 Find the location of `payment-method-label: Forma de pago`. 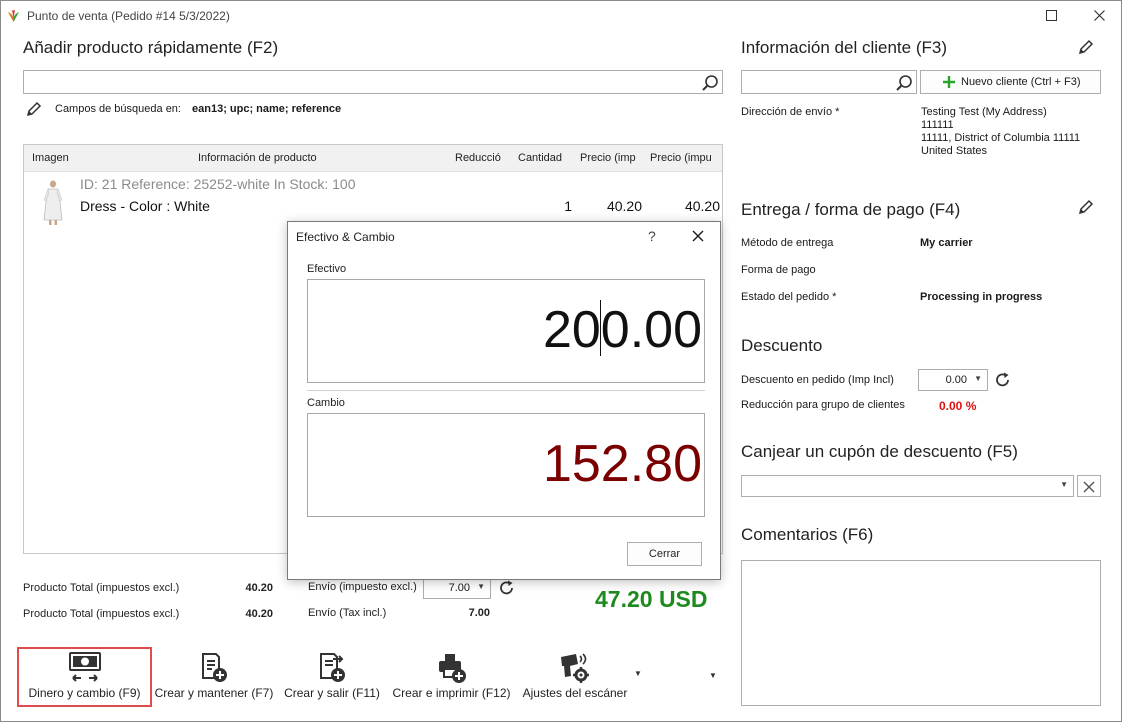

payment-method-label: Forma de pago is located at coordinates (778, 270).